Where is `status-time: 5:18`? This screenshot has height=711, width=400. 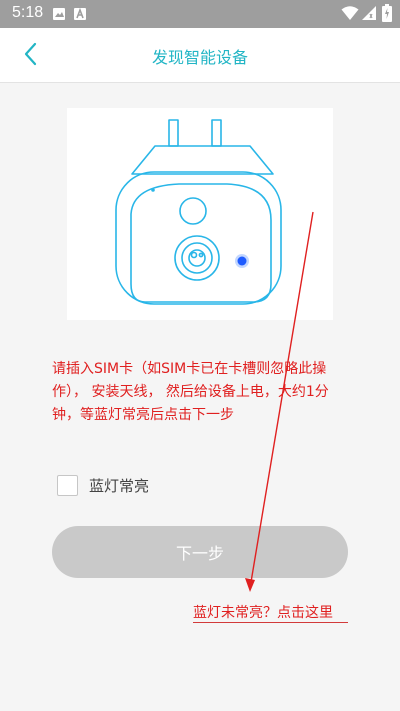 status-time: 5:18 is located at coordinates (28, 12).